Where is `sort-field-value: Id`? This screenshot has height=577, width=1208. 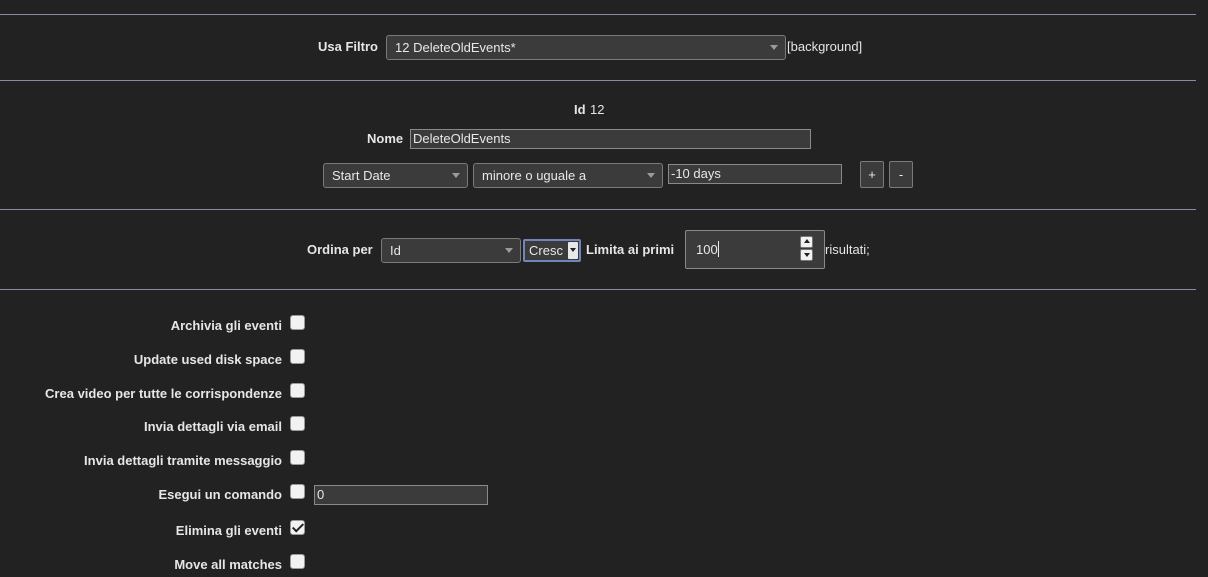 sort-field-value: Id is located at coordinates (395, 250).